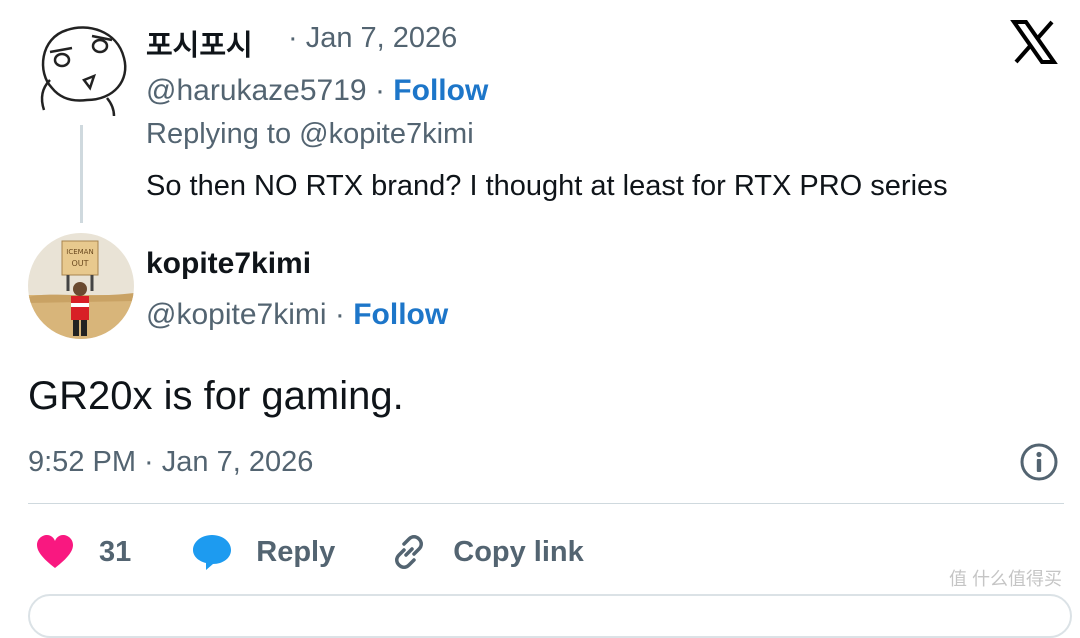 This screenshot has width=1080, height=638. What do you see at coordinates (546, 503) in the screenshot?
I see `divider` at bounding box center [546, 503].